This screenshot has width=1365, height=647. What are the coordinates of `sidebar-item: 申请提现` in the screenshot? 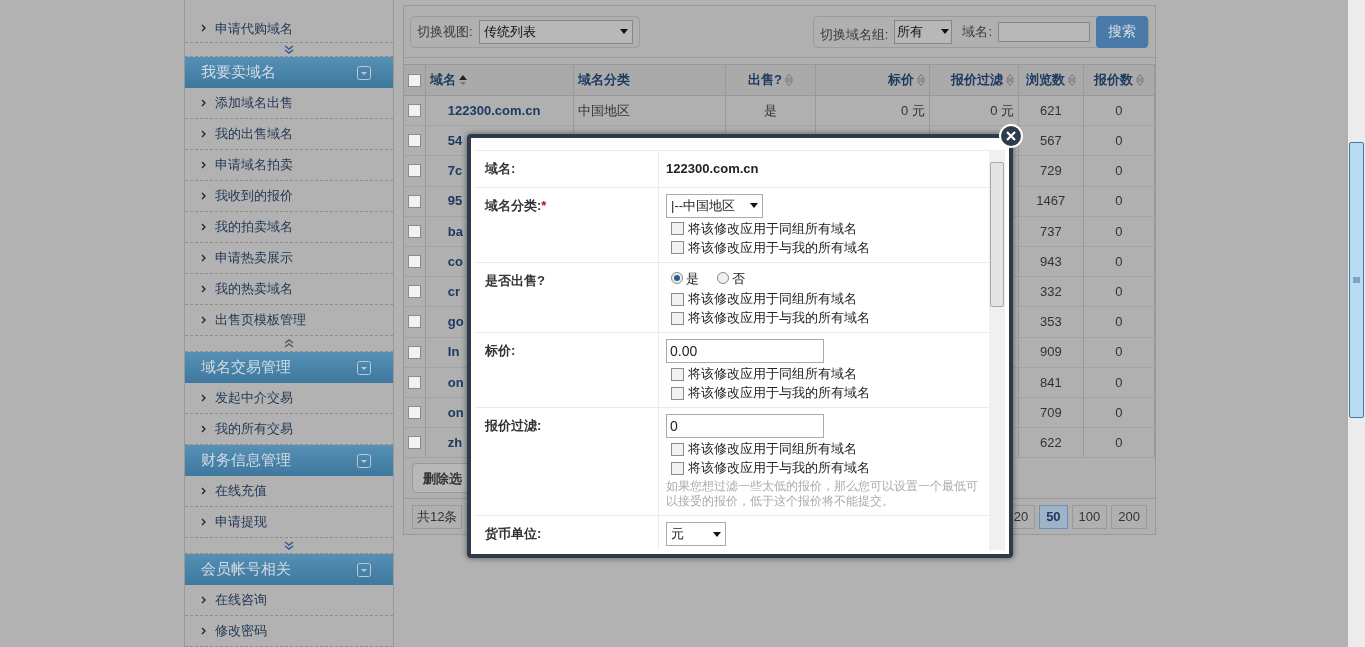 It's located at (289, 522).